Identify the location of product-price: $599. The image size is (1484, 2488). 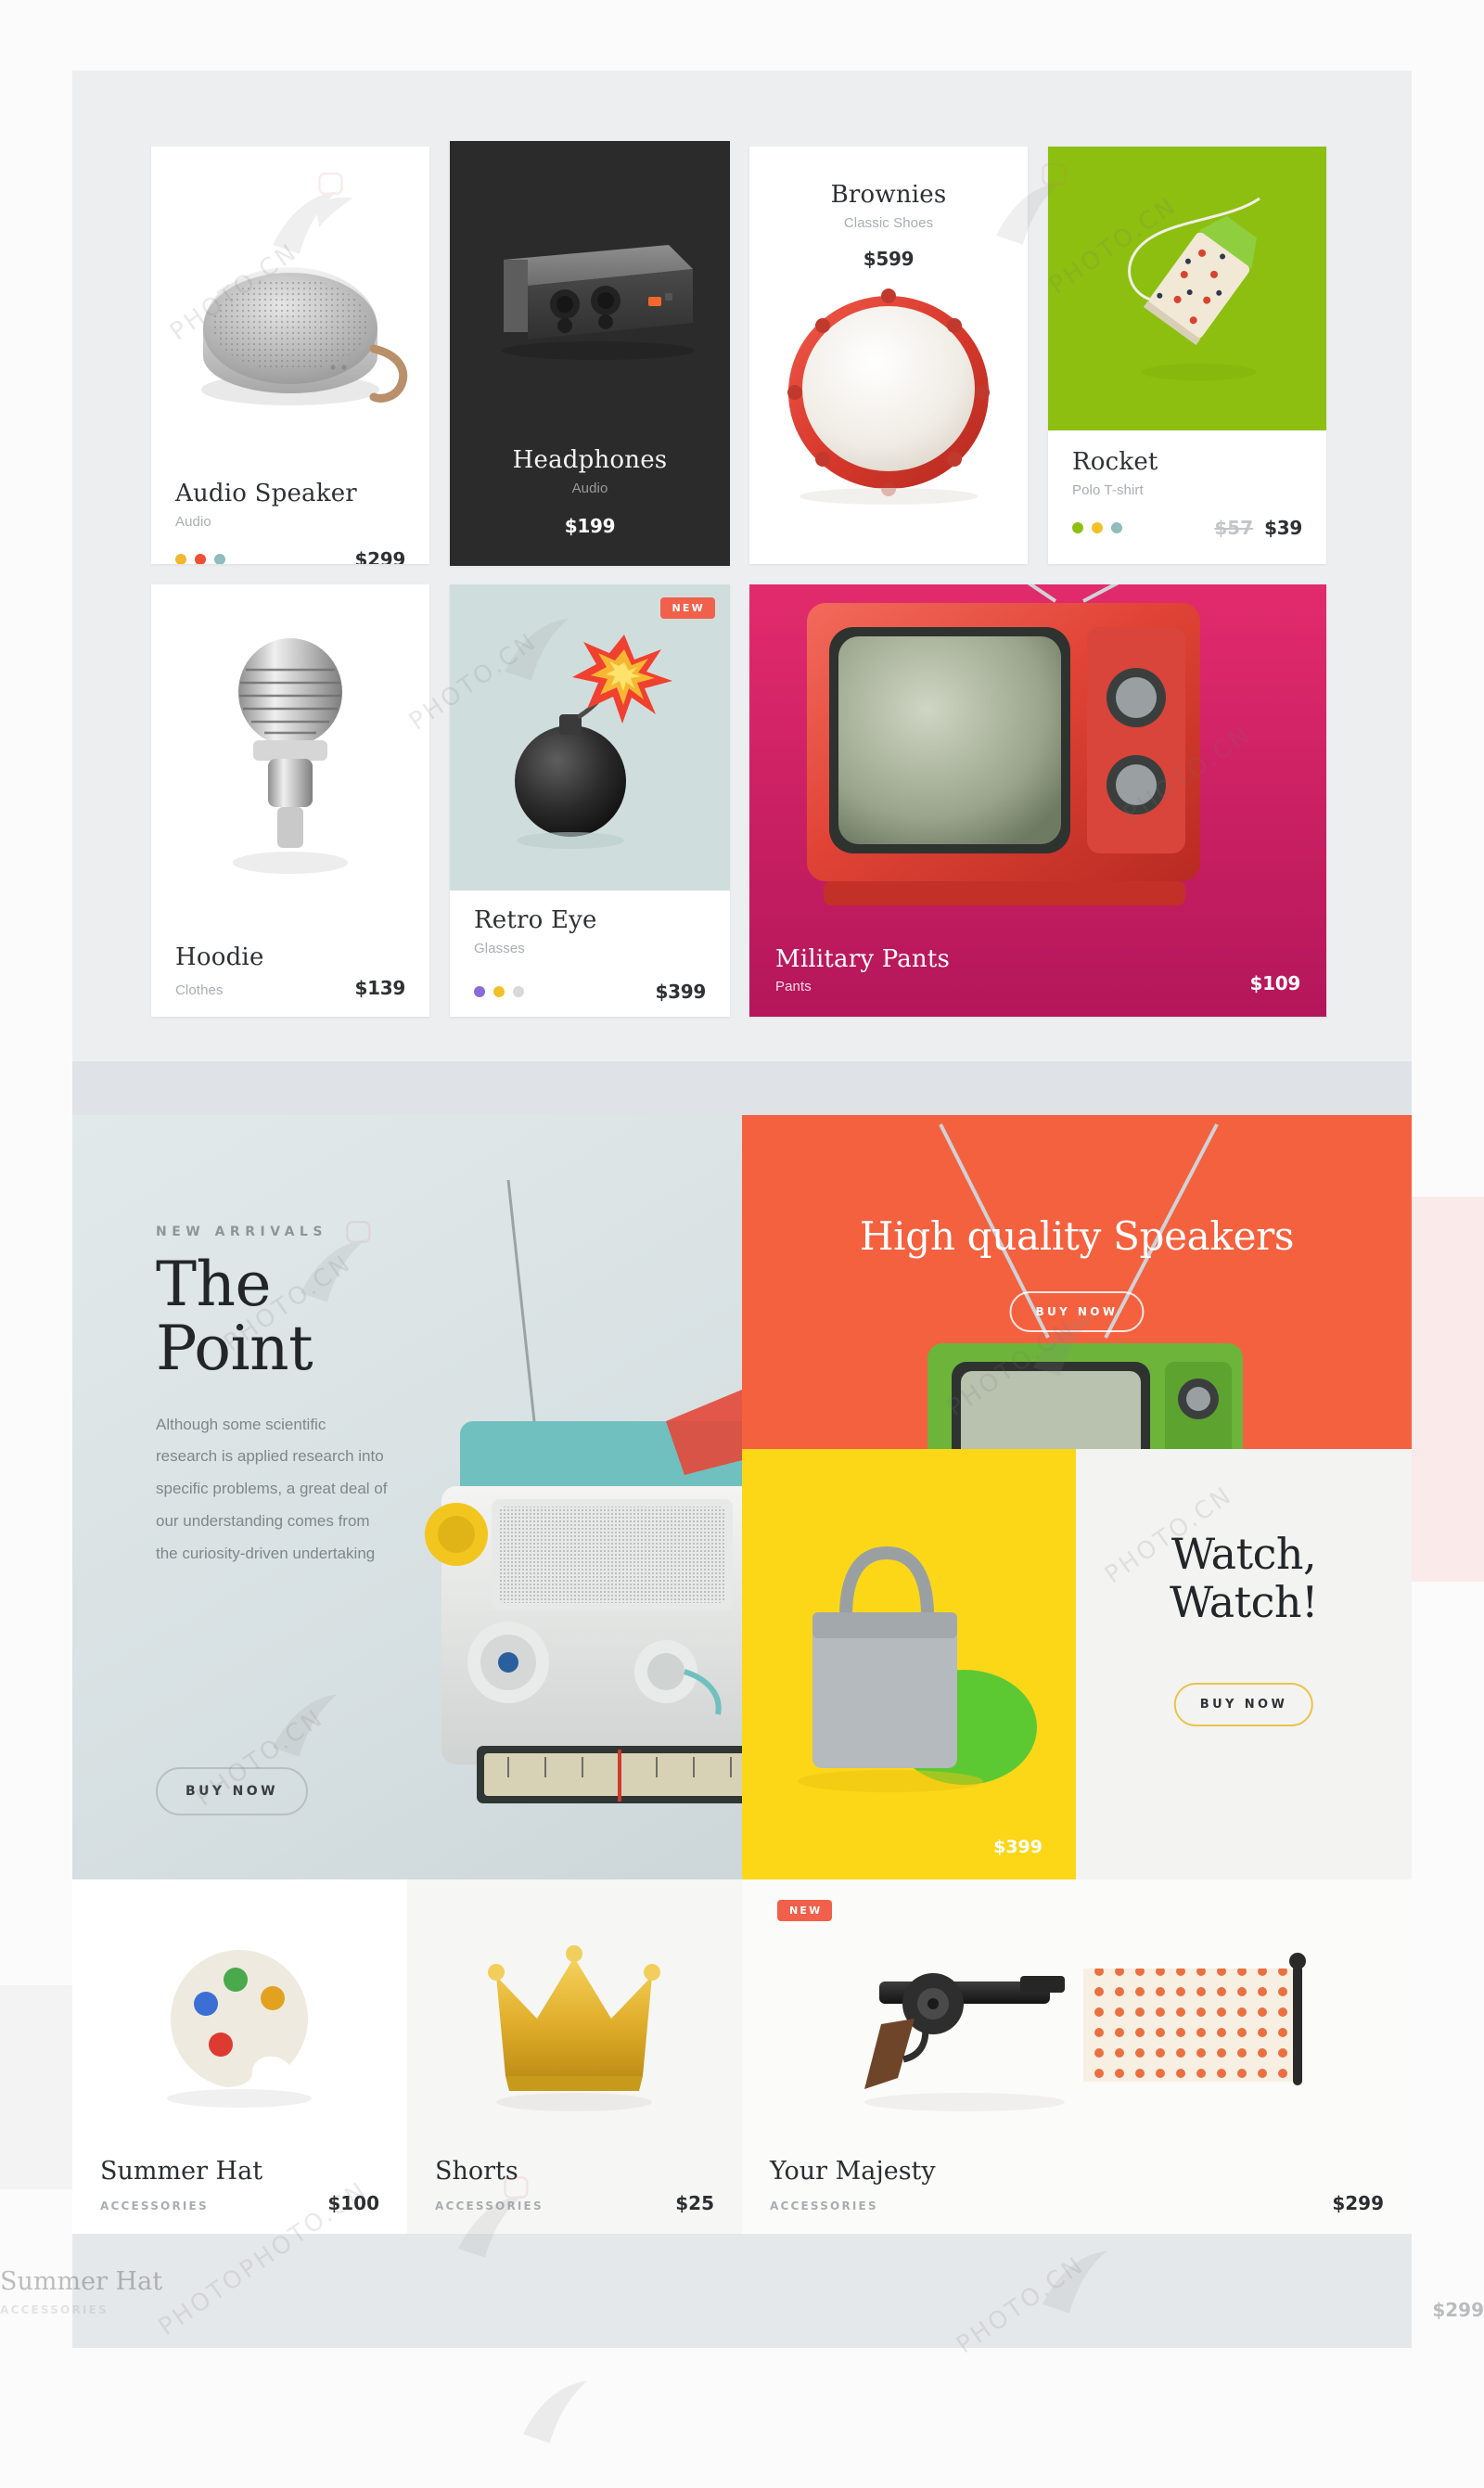
(889, 259).